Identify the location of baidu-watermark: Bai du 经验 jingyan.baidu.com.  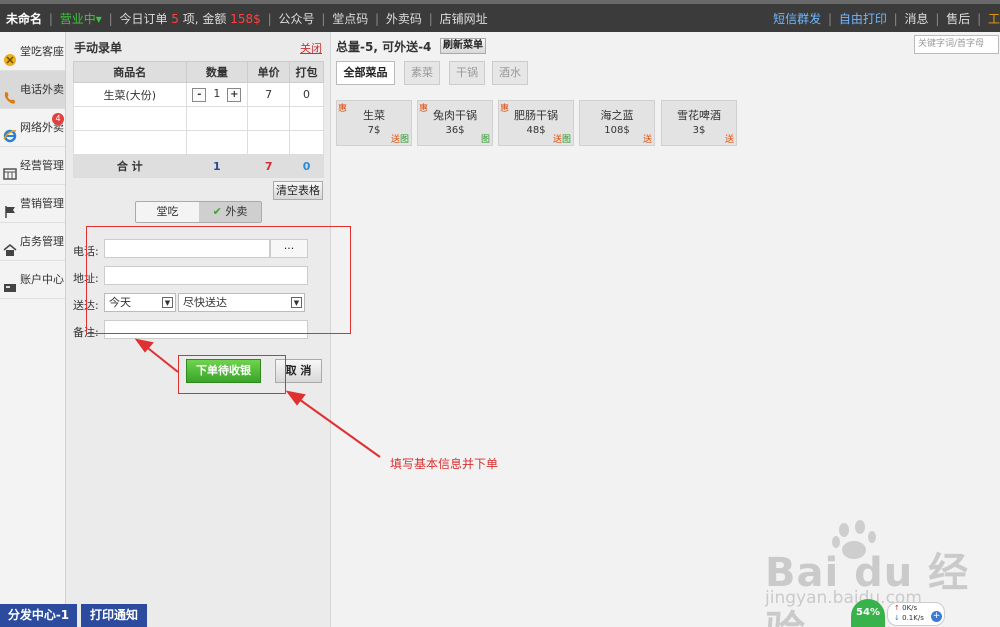
(882, 573).